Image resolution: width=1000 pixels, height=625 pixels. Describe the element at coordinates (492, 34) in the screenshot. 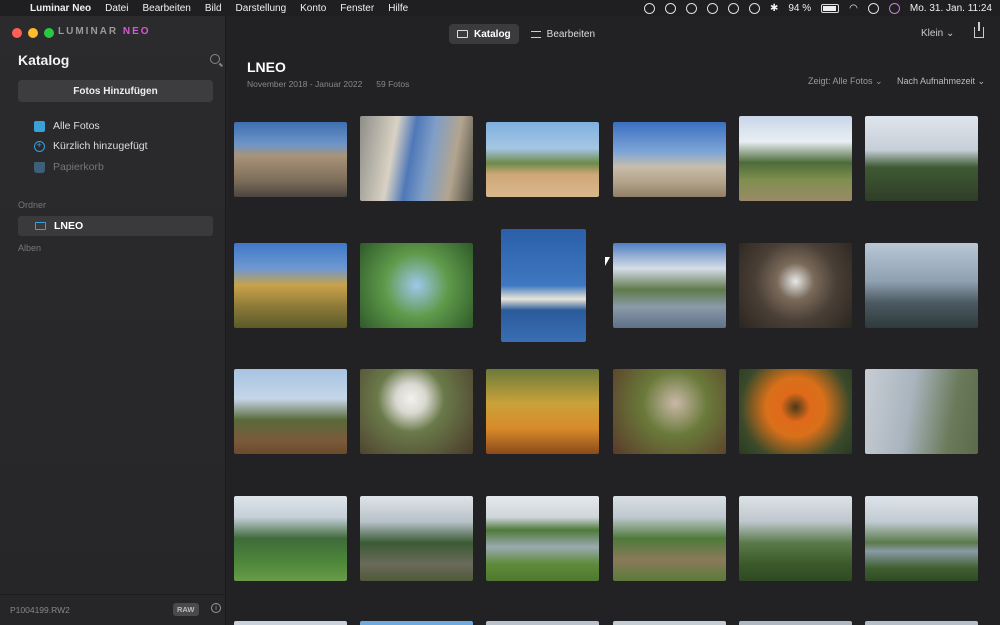

I see `tab-label: Katalog` at that location.